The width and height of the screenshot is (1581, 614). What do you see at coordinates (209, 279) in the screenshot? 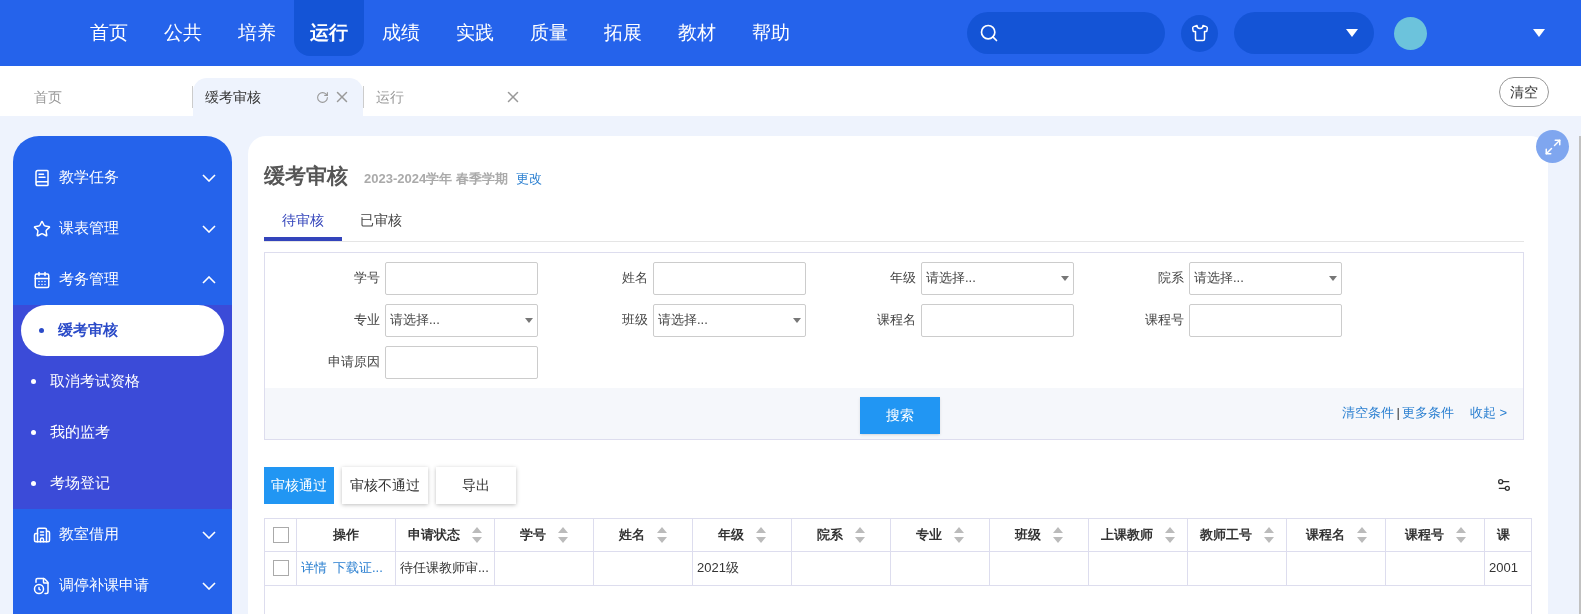
I see `chevron-up-icon` at bounding box center [209, 279].